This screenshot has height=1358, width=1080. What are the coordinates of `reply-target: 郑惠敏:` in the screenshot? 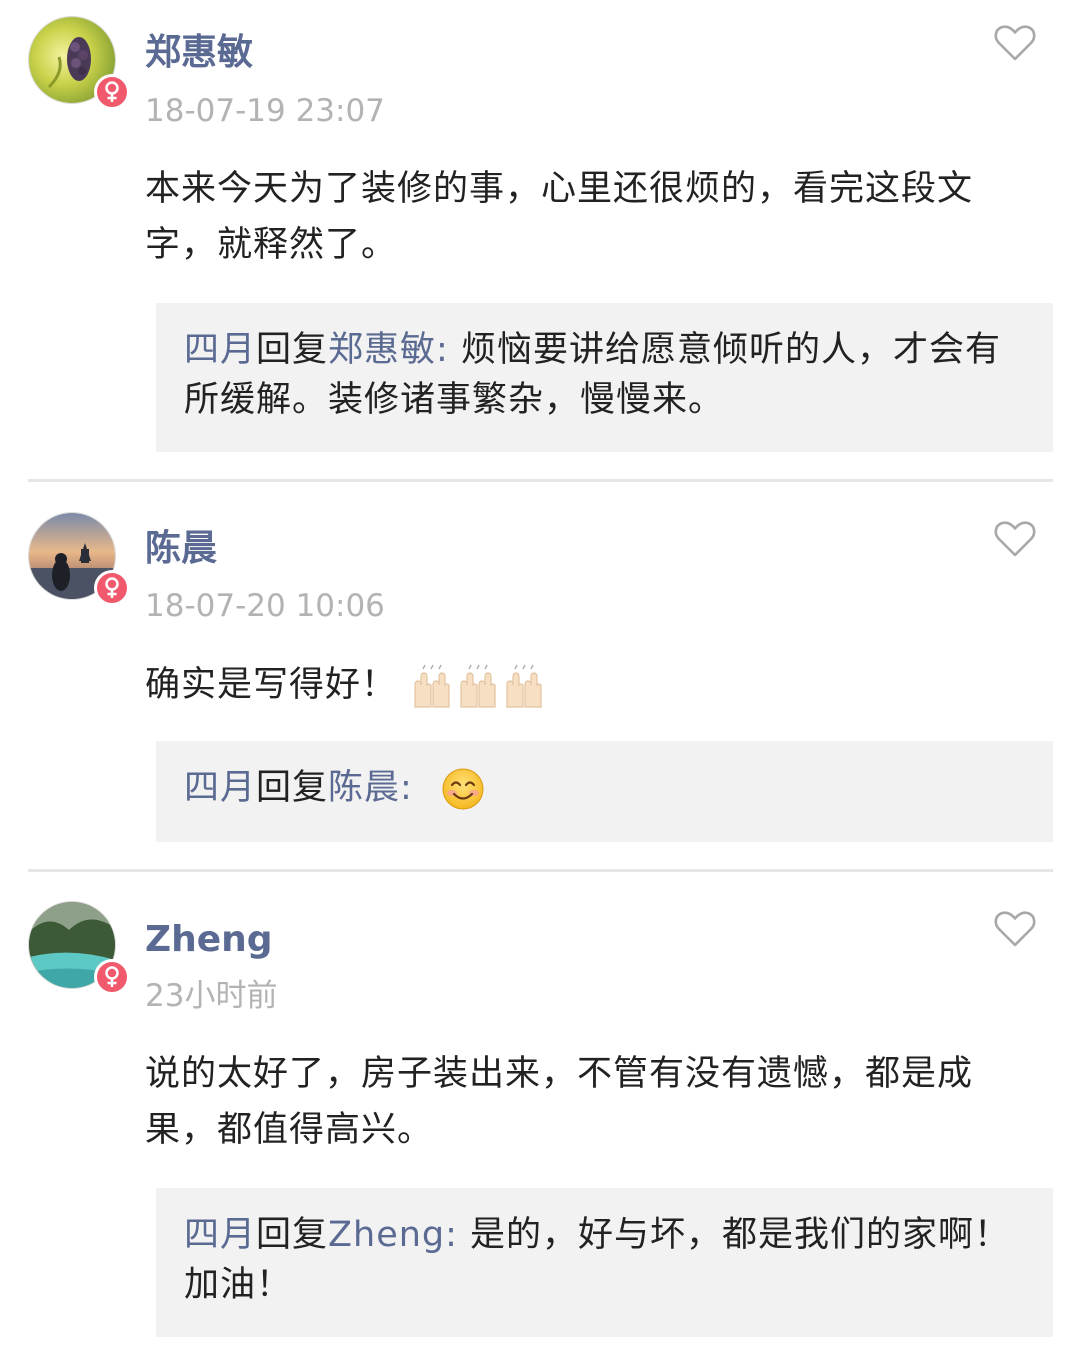 It's located at (388, 350).